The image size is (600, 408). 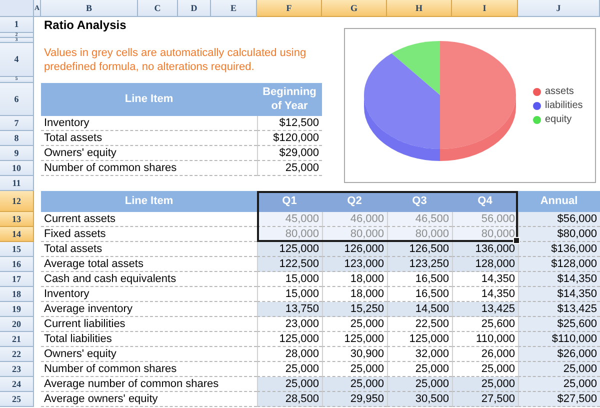 What do you see at coordinates (419, 201) in the screenshot?
I see `column-header-cell: Q3` at bounding box center [419, 201].